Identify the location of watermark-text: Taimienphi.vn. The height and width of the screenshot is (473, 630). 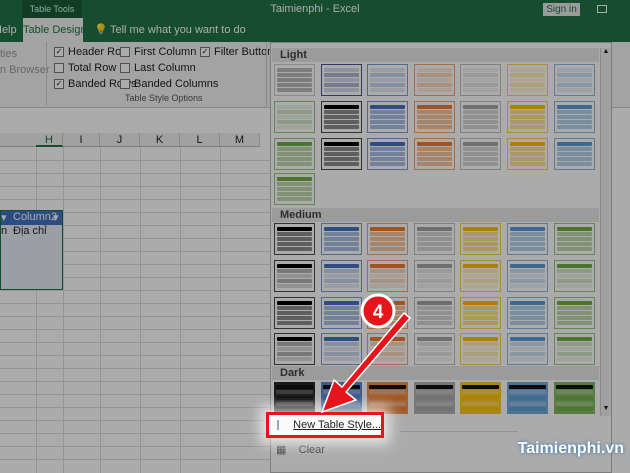
(570, 448).